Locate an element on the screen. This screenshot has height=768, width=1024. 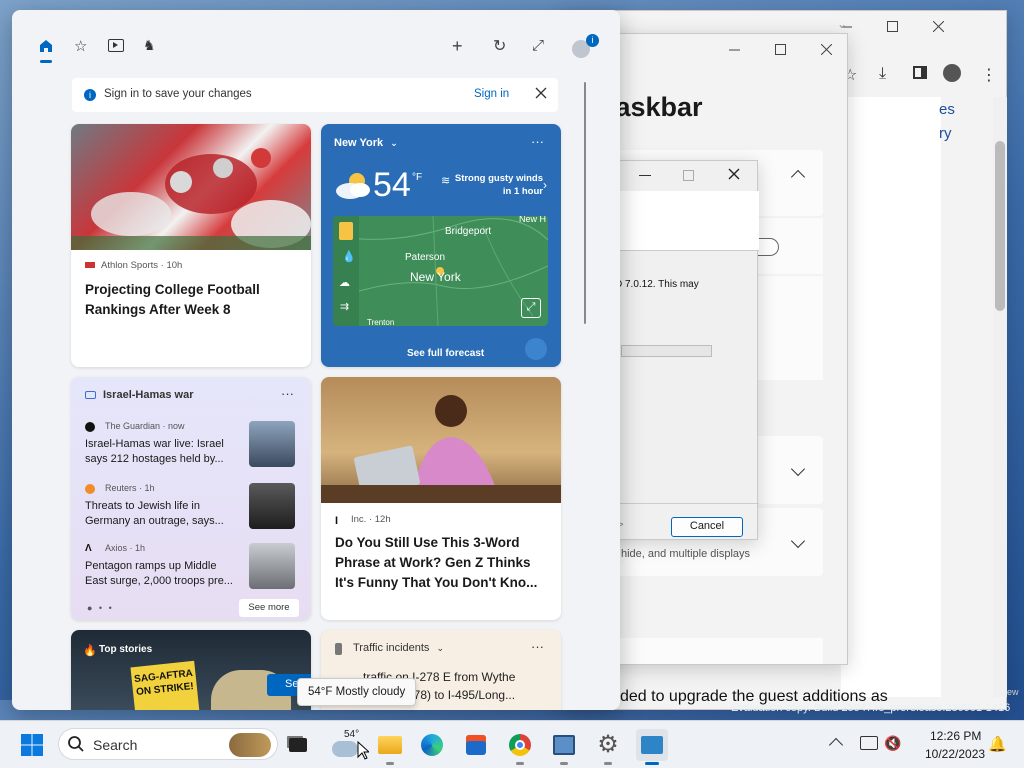
volume-muted-icon: 🔇 is located at coordinates (892, 743).